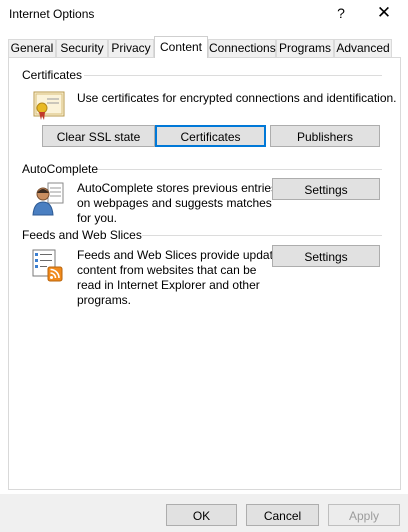 The image size is (408, 532). I want to click on autocomplete-description-line: AutoComplete stores previous entries, so click(177, 188).